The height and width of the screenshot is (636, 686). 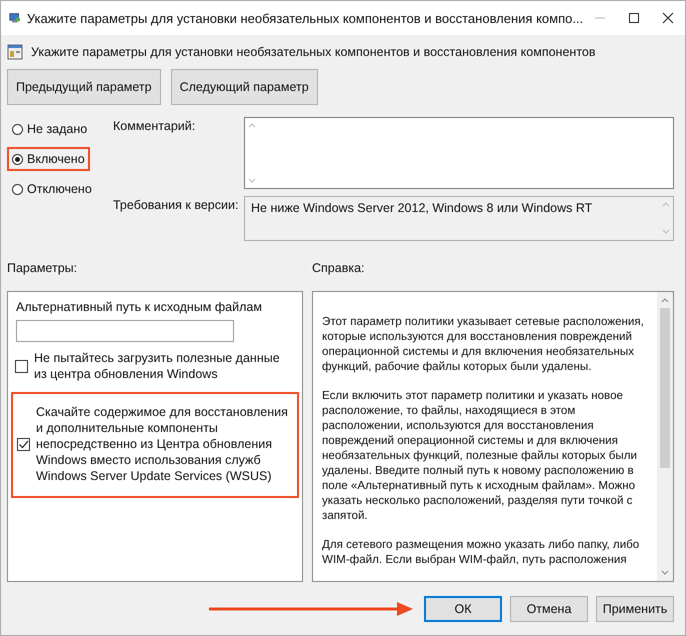 I want to click on help-paragraph: Если включить этот параметр политики и указать новое расположение, то файлы, находящиеся в этом расположении, используются для восстановления повреждений операционной системы и для включения необязательных функций, полезные файлы которых были удалены. Введите полный путь к новому расположению в поле «Альтернативный путь к исходным файлам». Можно указать несколько расположений, разделяя пути точкой с запятой., so click(x=480, y=455).